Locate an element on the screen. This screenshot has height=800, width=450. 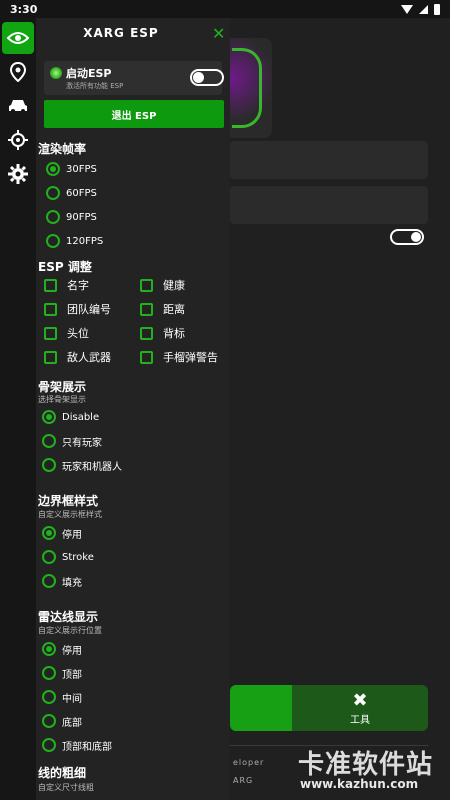
watermark-url: www.kazhun.com is located at coordinates (359, 784).